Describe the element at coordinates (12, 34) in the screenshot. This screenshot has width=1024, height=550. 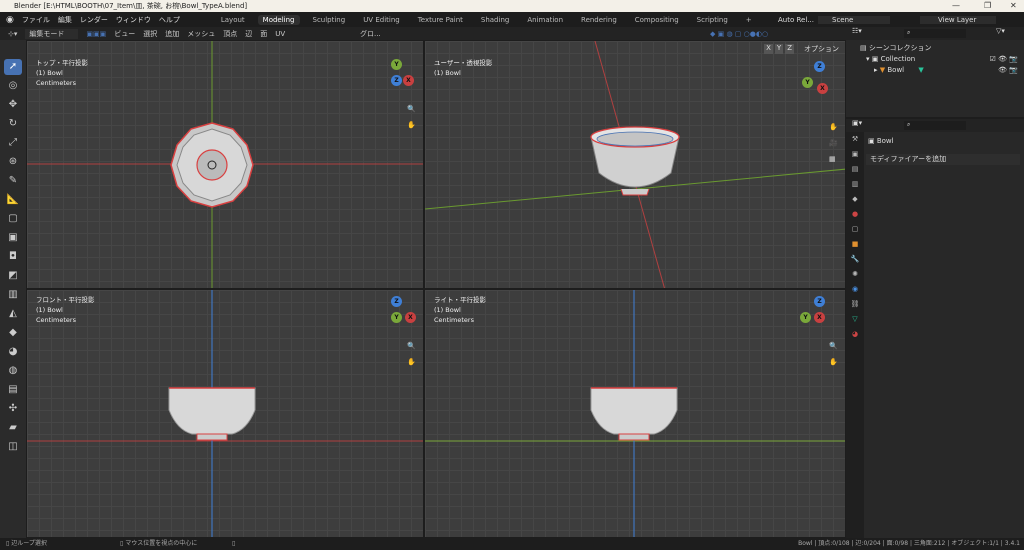
I see `editor-type-icon: ⊹▾` at that location.